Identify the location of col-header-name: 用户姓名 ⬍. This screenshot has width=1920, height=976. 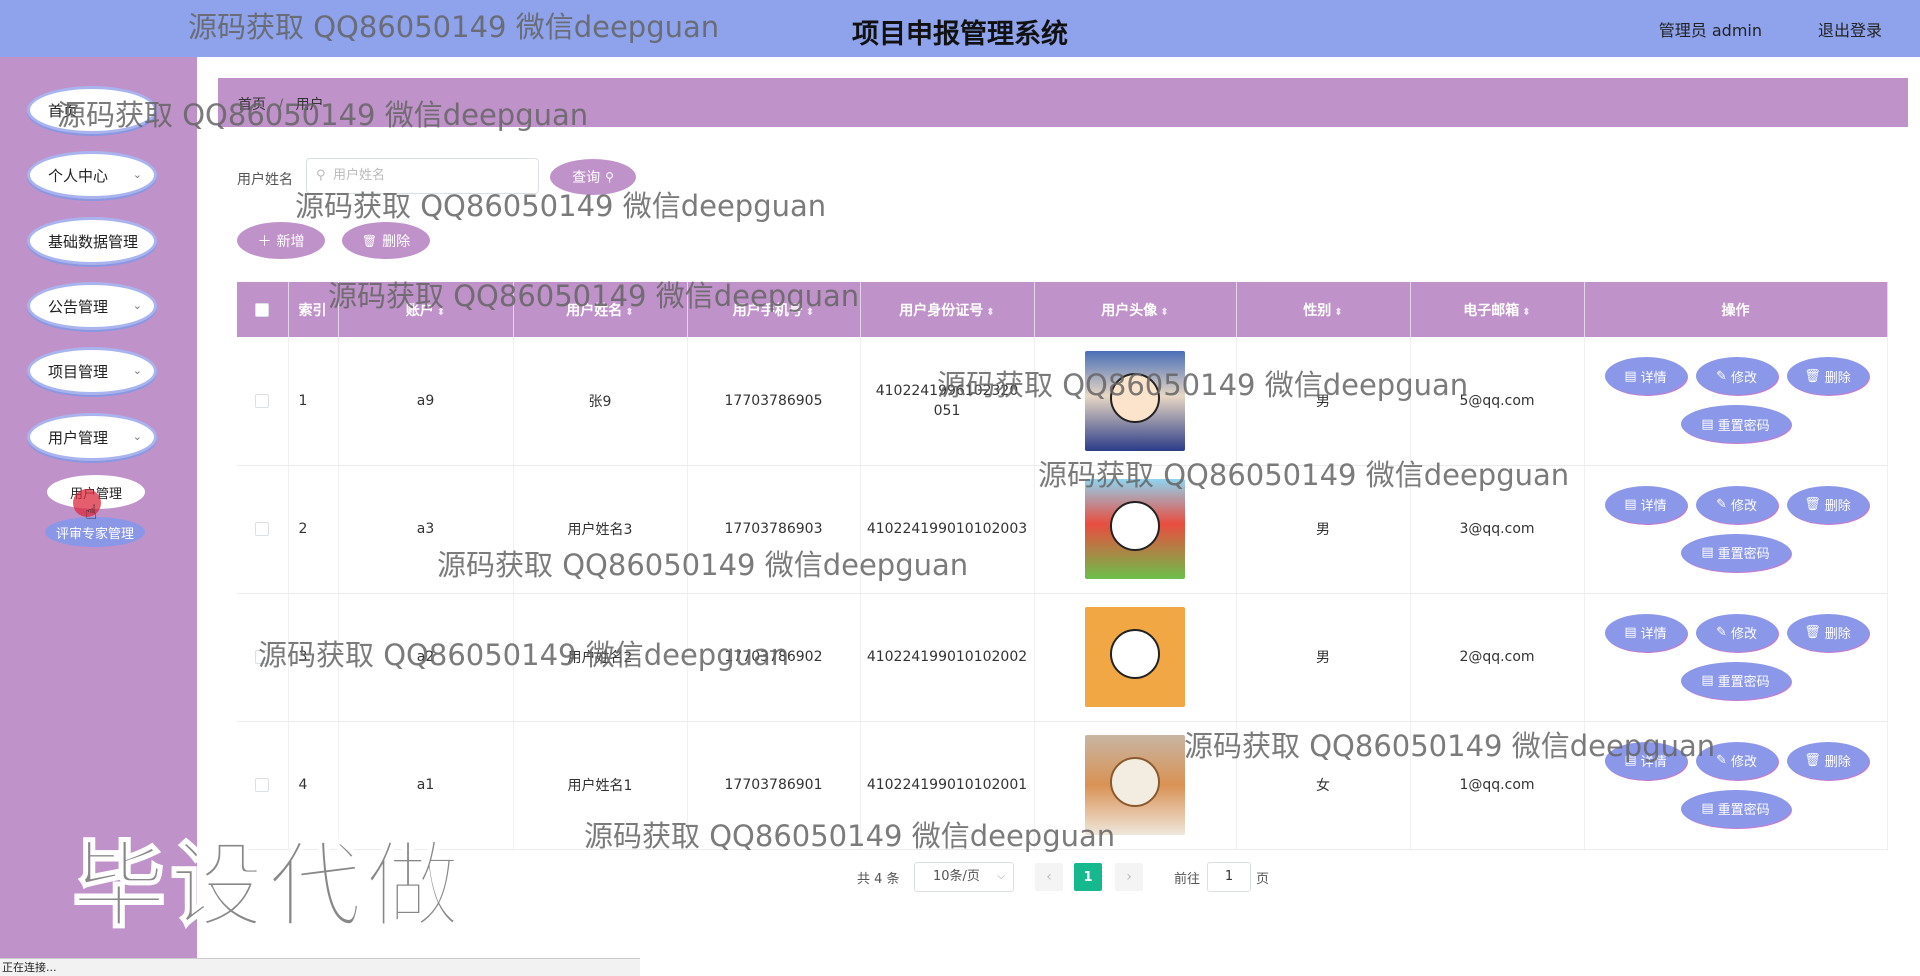
(600, 309).